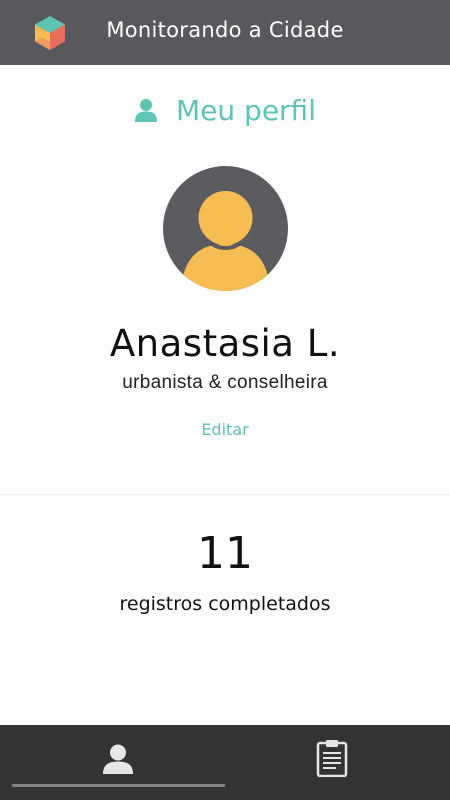 This screenshot has height=800, width=450. I want to click on active-tab-indicator, so click(118, 785).